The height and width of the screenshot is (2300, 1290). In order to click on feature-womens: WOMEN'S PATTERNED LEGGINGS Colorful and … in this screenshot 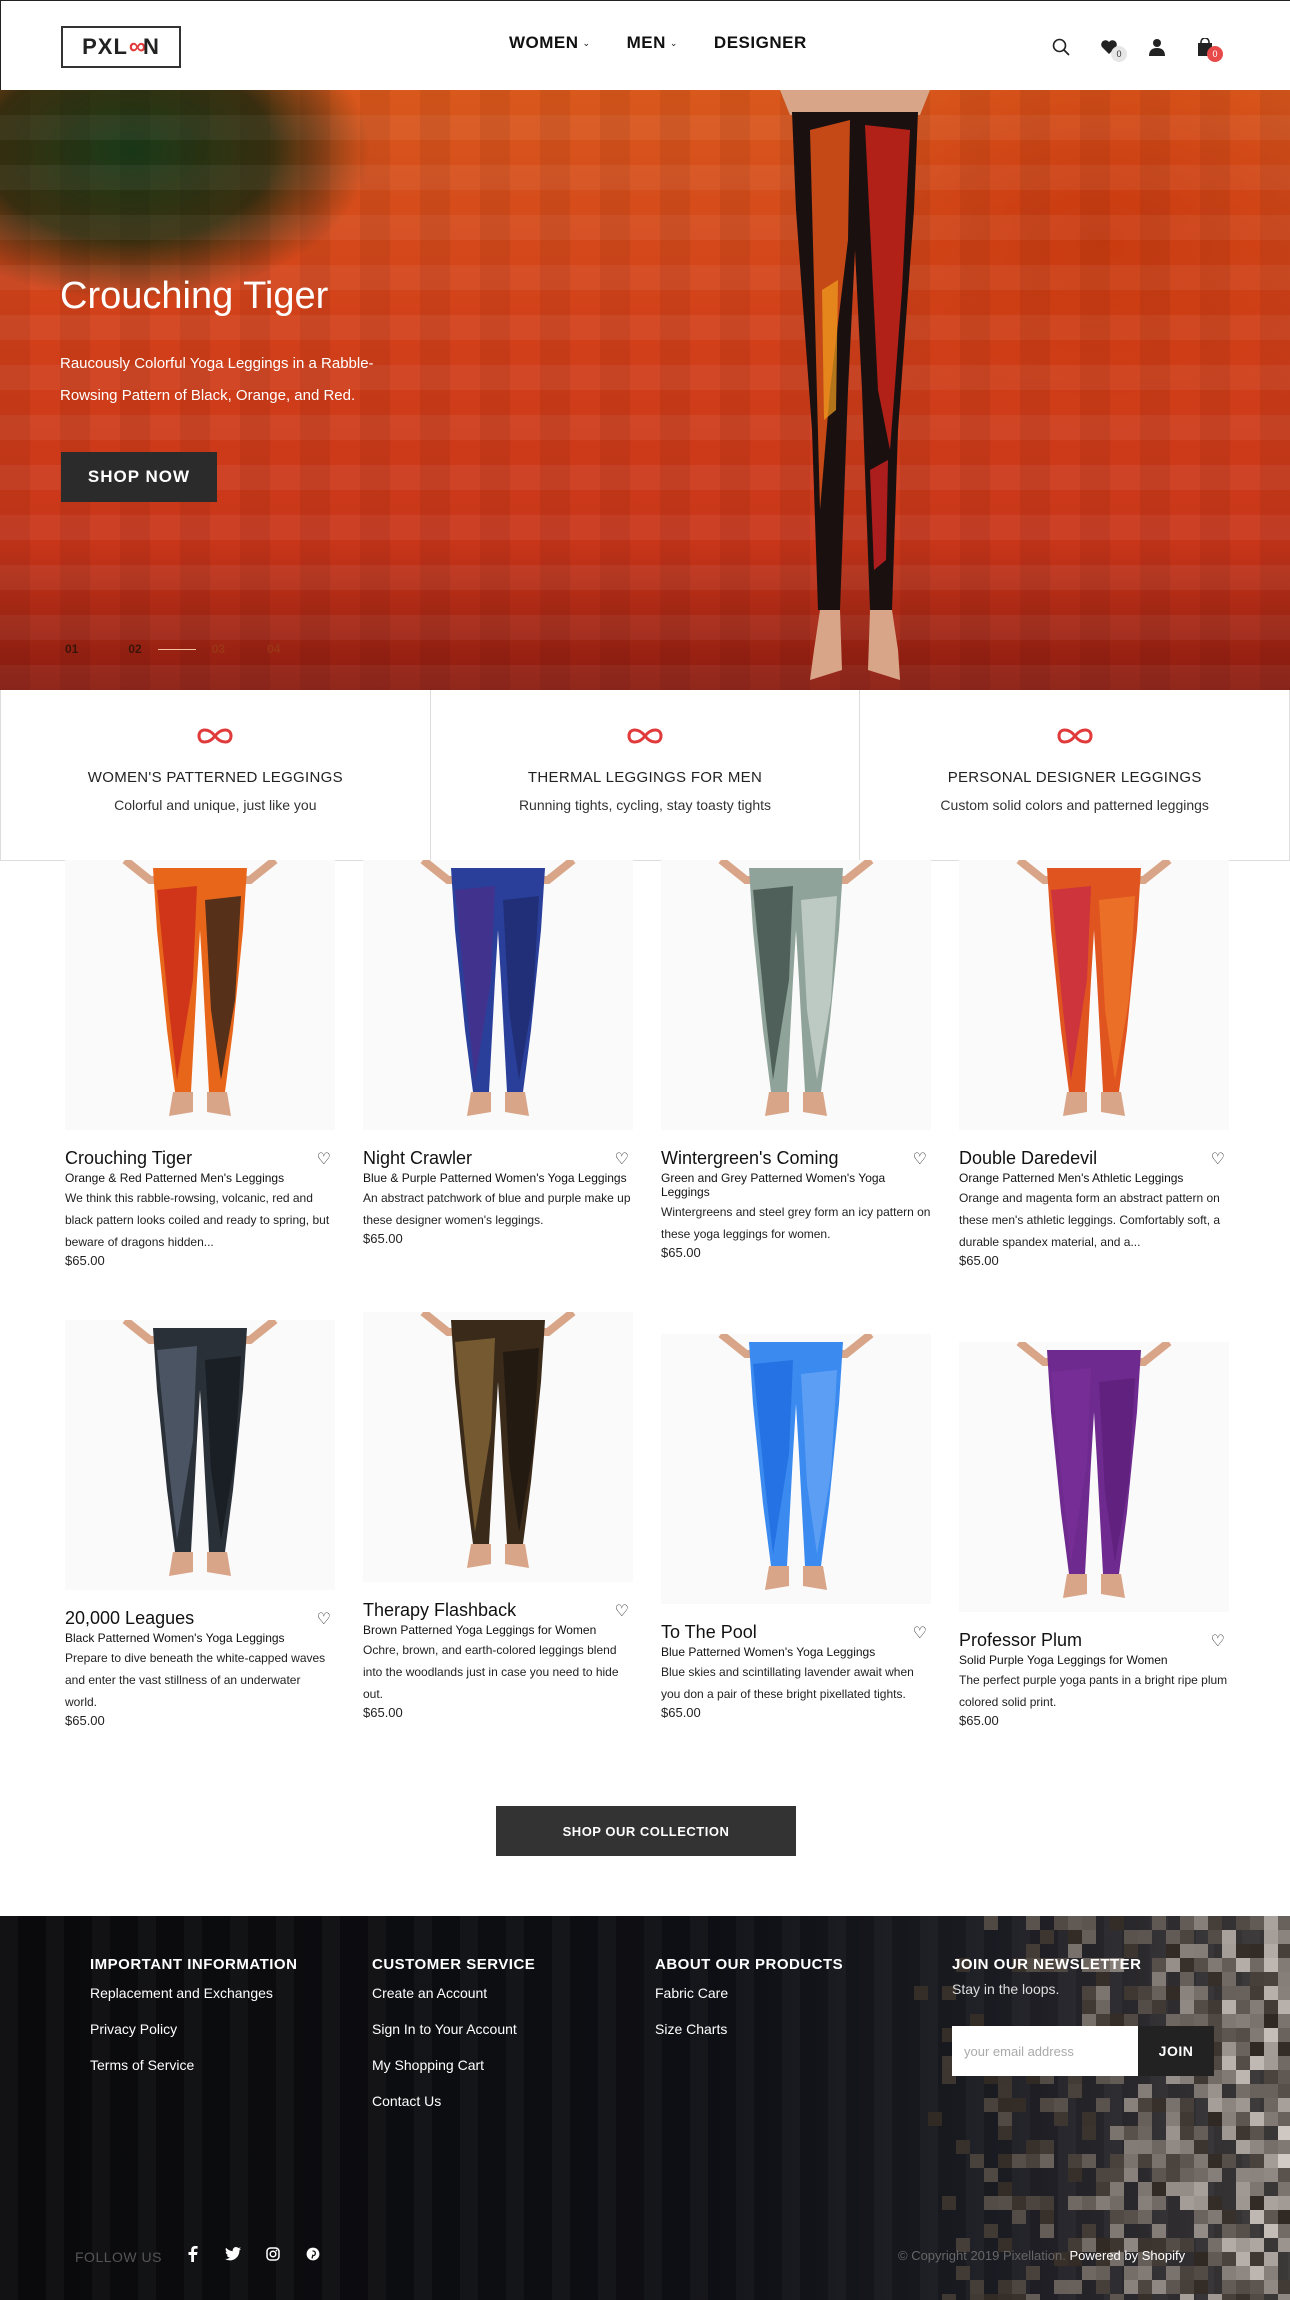, I will do `click(216, 775)`.